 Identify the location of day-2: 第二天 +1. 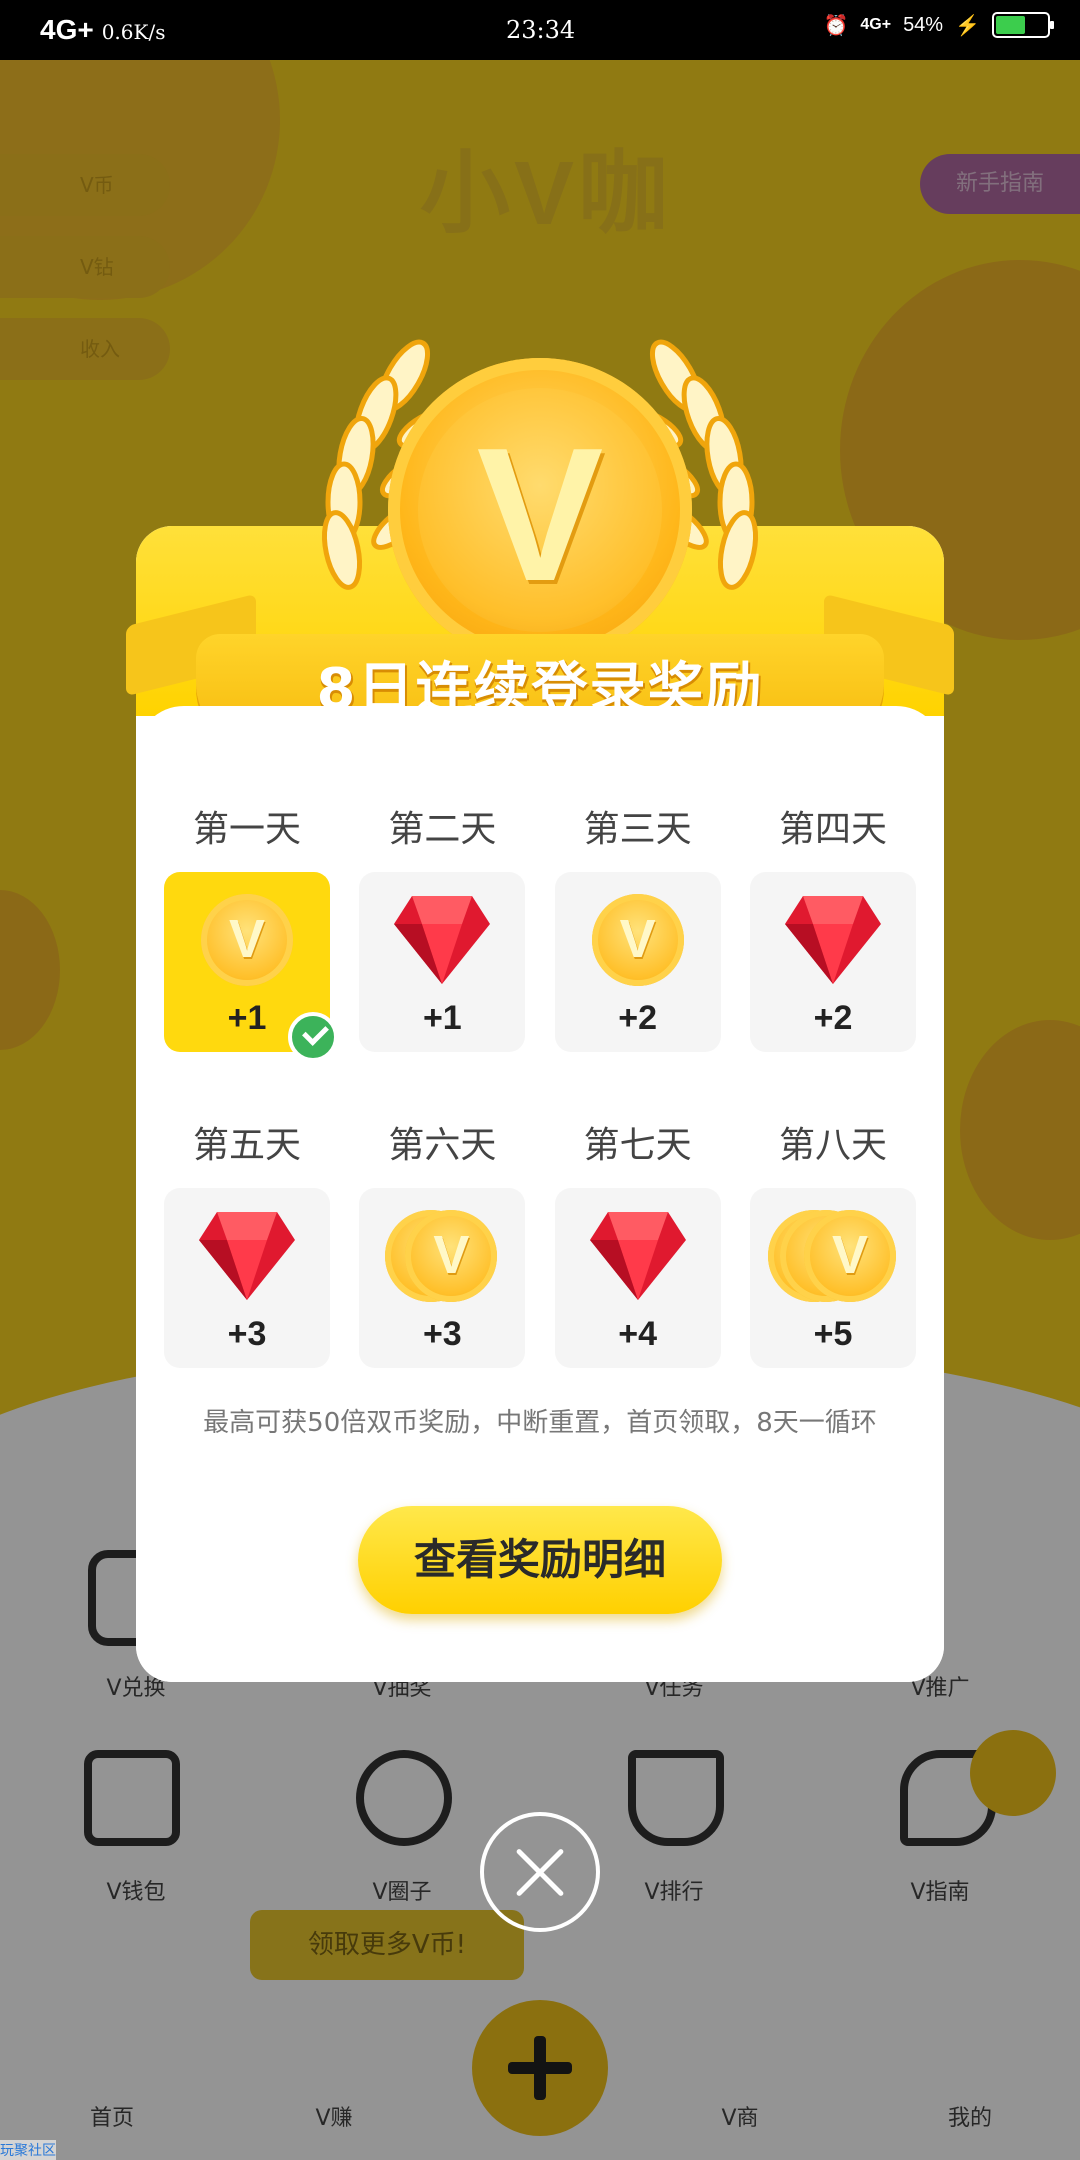
(442, 927).